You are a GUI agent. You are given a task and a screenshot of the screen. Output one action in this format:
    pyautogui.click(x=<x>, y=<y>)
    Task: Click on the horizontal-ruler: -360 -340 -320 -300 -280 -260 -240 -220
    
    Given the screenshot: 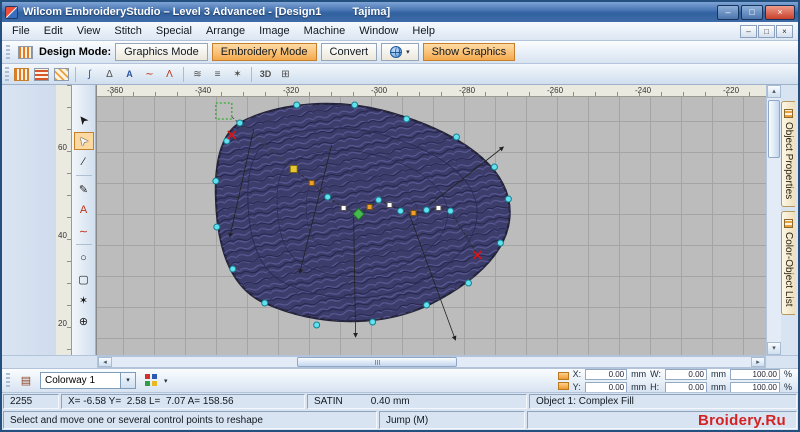 What is the action you would take?
    pyautogui.click(x=431, y=91)
    